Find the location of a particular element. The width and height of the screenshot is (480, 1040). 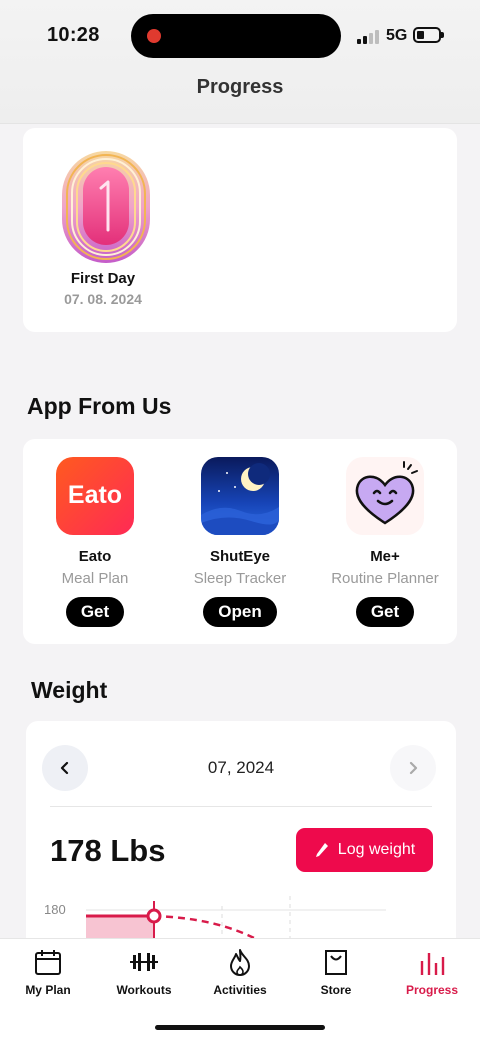

recording-indicator-icon is located at coordinates (154, 36).